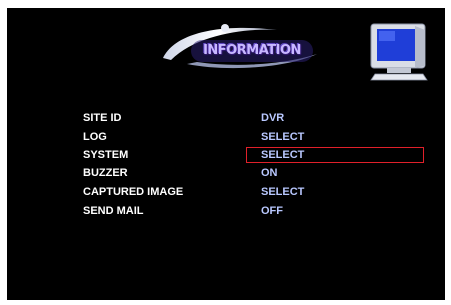 The image size is (451, 305). I want to click on menu-item-value: ON, so click(269, 173).